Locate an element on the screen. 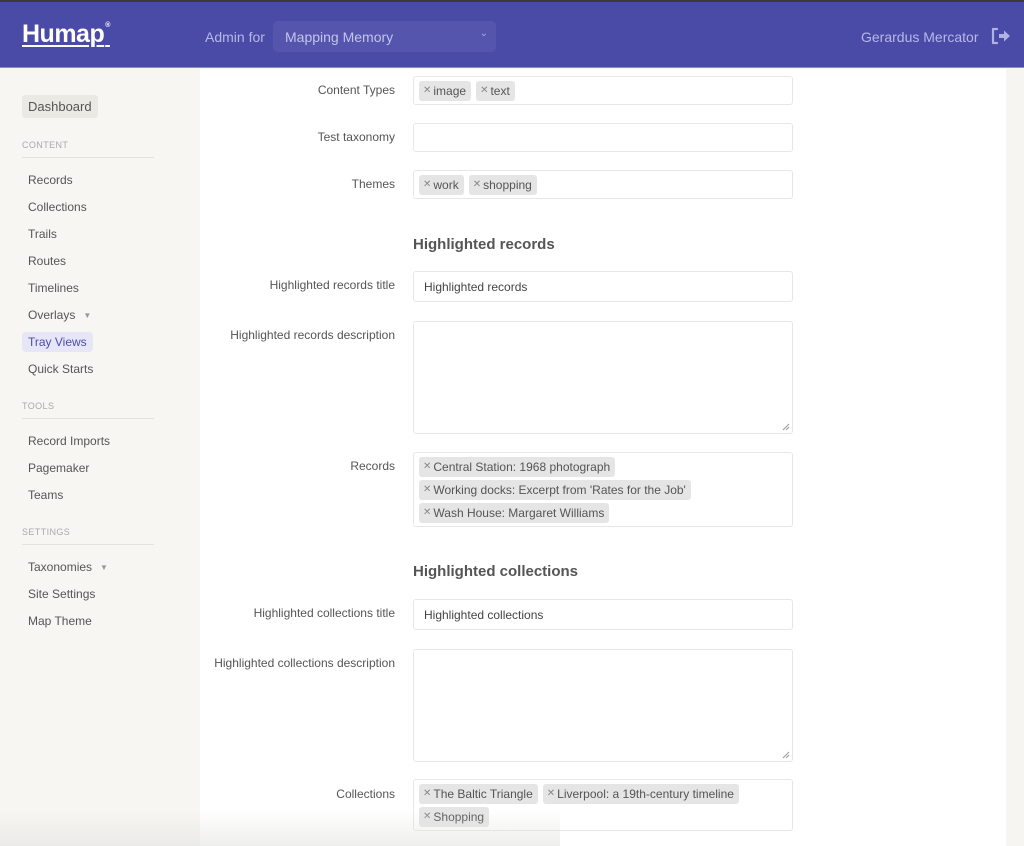 Image resolution: width=1024 pixels, height=846 pixels. registered-mark: ® is located at coordinates (107, 25).